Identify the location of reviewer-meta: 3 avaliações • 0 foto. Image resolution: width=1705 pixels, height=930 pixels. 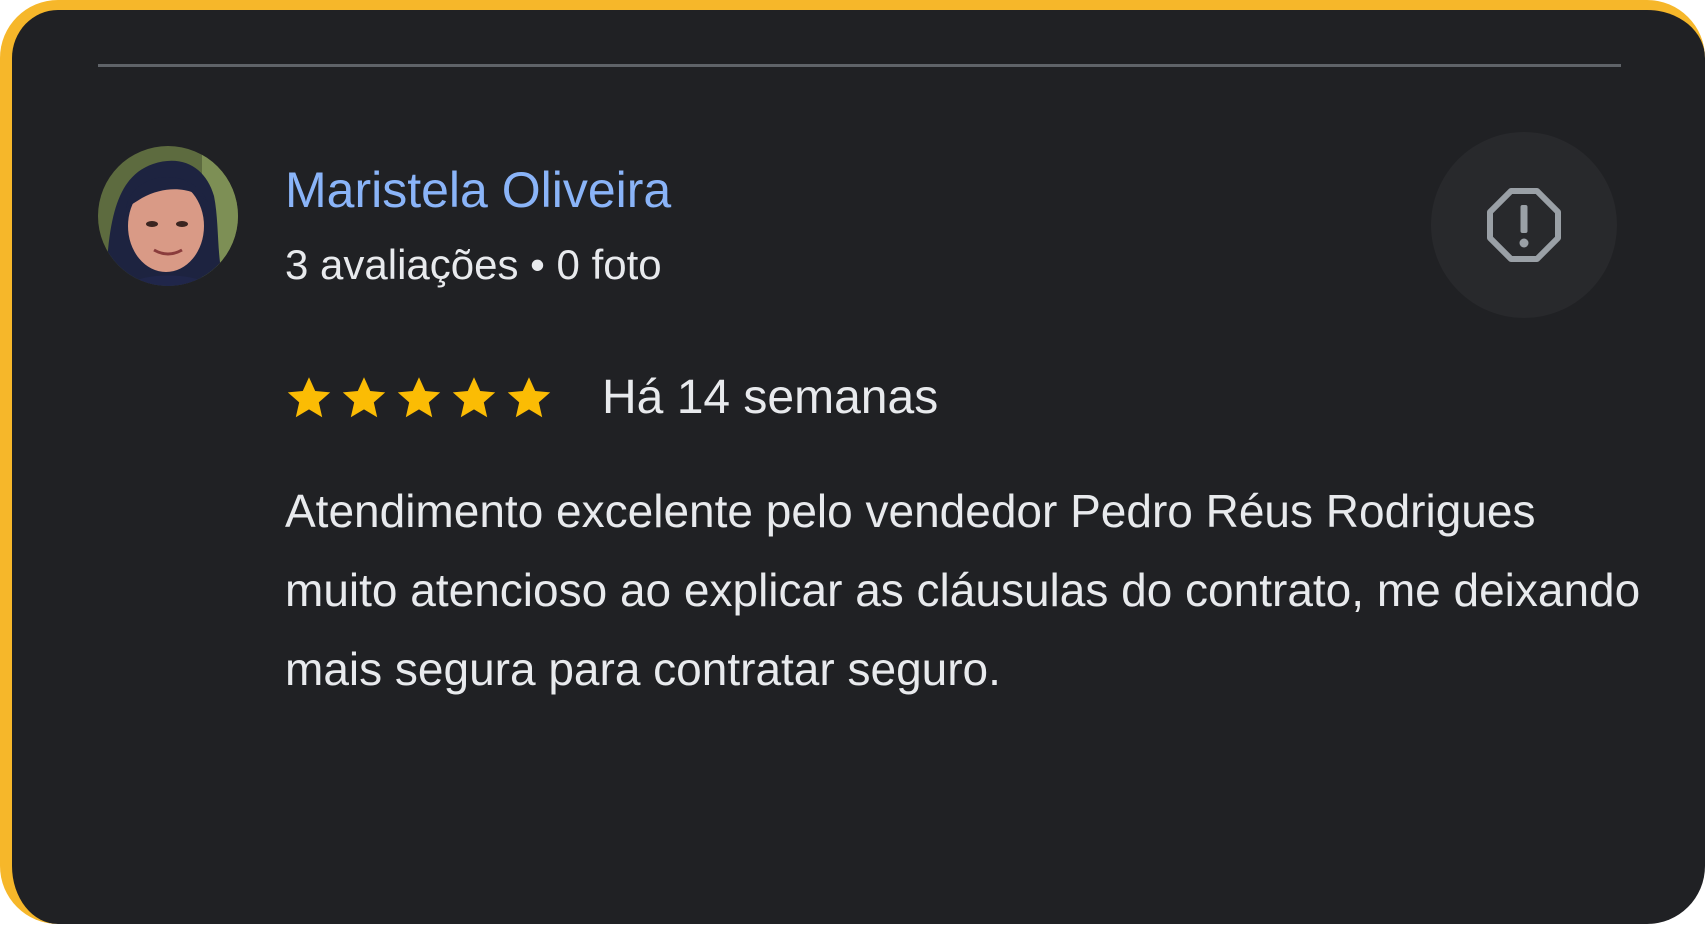
(473, 265).